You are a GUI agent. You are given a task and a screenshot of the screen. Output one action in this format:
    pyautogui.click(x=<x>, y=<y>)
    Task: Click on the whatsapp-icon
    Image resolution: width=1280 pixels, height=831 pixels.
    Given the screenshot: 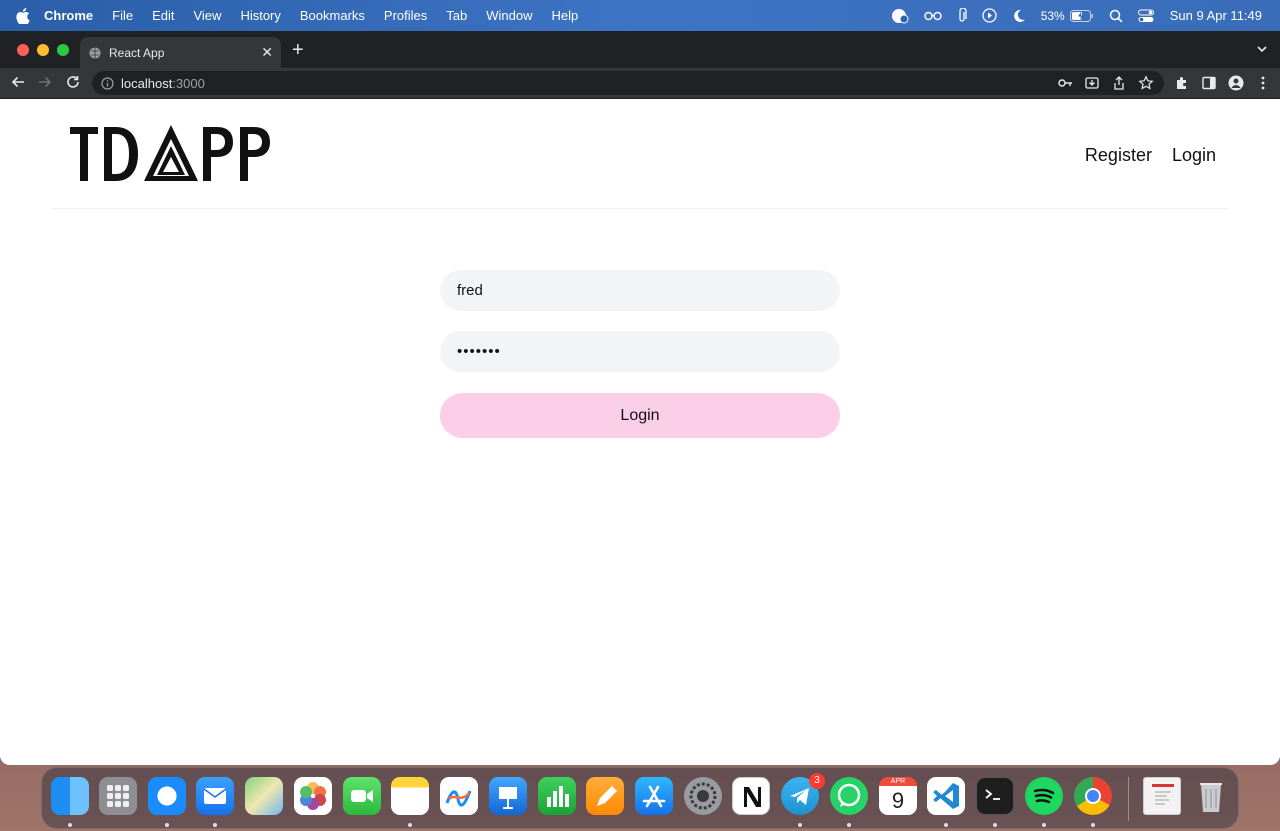 What is the action you would take?
    pyautogui.click(x=849, y=796)
    